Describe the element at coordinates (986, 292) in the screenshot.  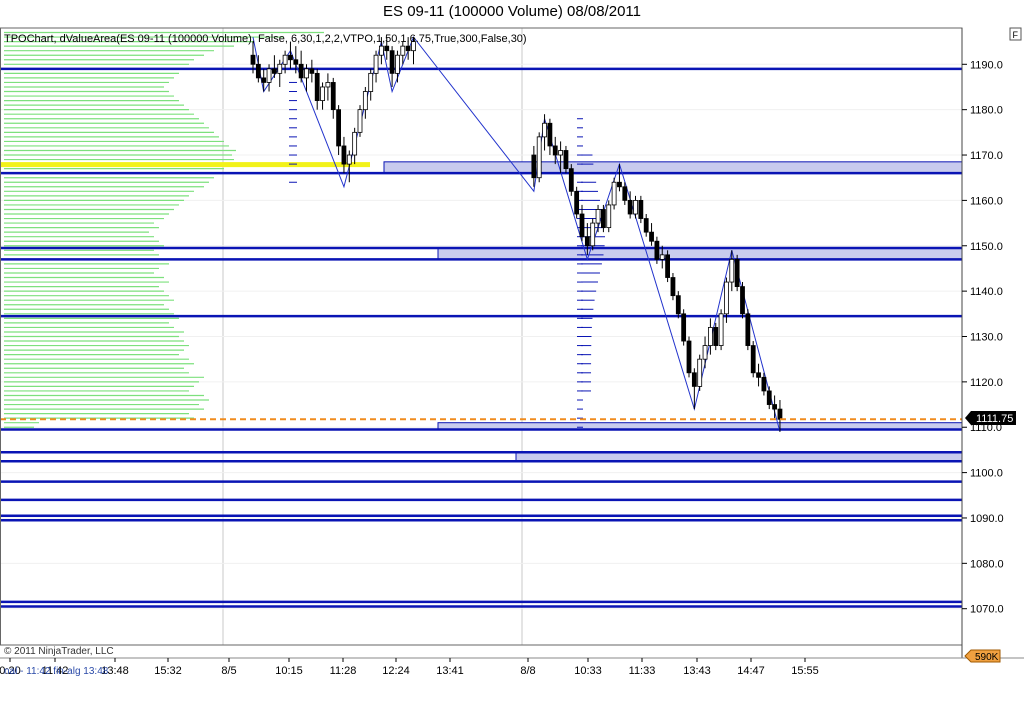
I see `y-tick-label: 1140.0` at that location.